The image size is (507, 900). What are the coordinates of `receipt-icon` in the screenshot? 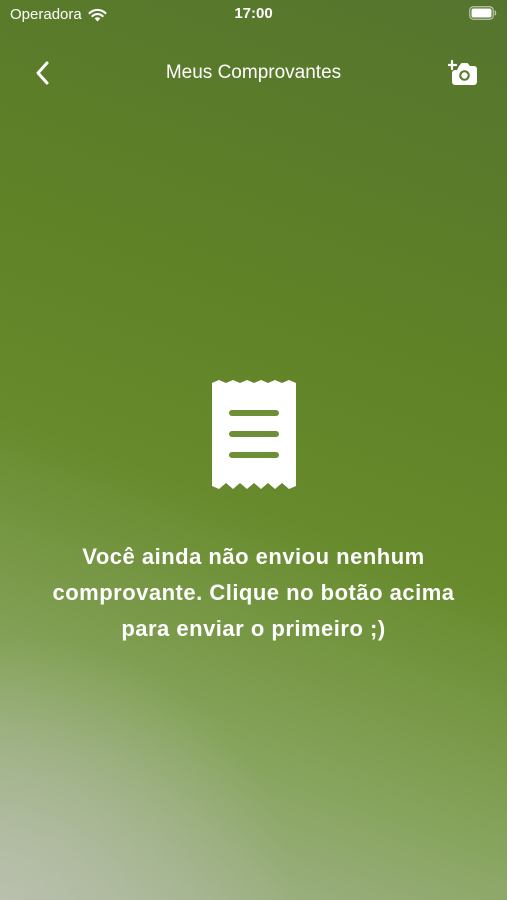 It's located at (253, 434).